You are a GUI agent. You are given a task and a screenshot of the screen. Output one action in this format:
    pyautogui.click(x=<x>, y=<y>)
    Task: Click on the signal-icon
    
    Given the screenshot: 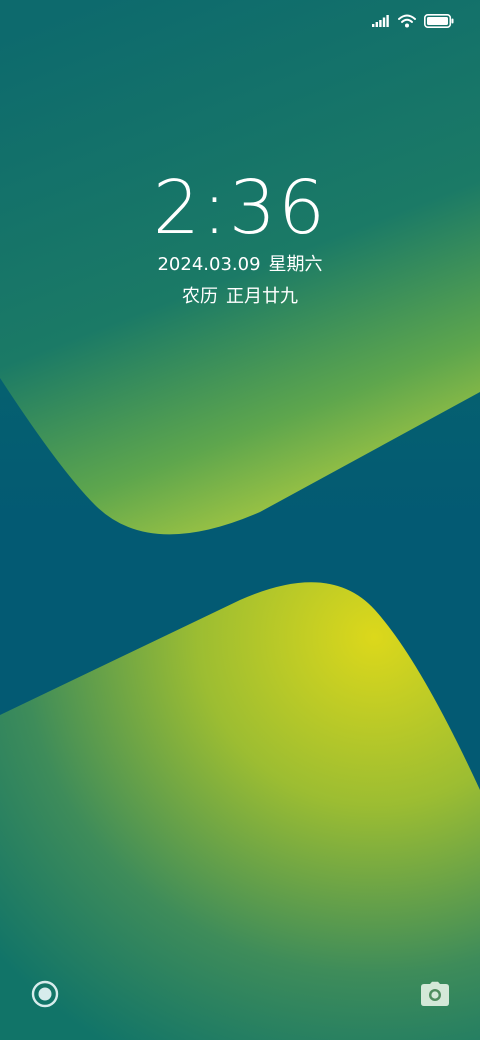 What is the action you would take?
    pyautogui.click(x=380, y=21)
    